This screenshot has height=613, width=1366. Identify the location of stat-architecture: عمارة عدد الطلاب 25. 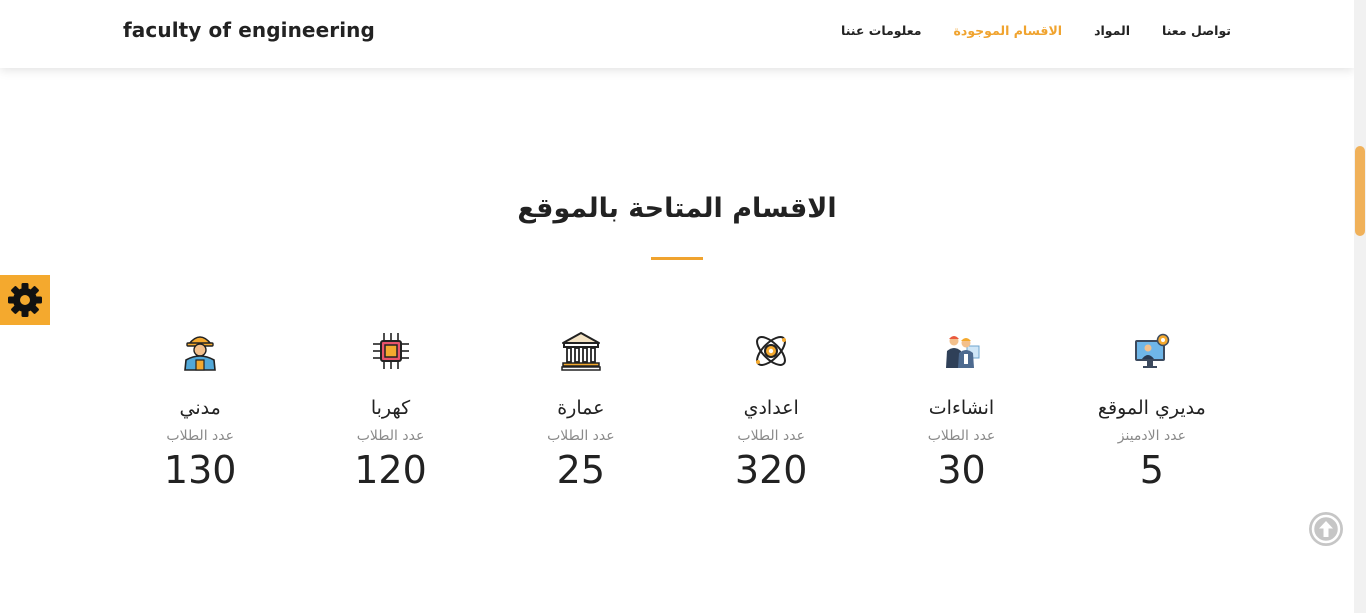
(581, 420).